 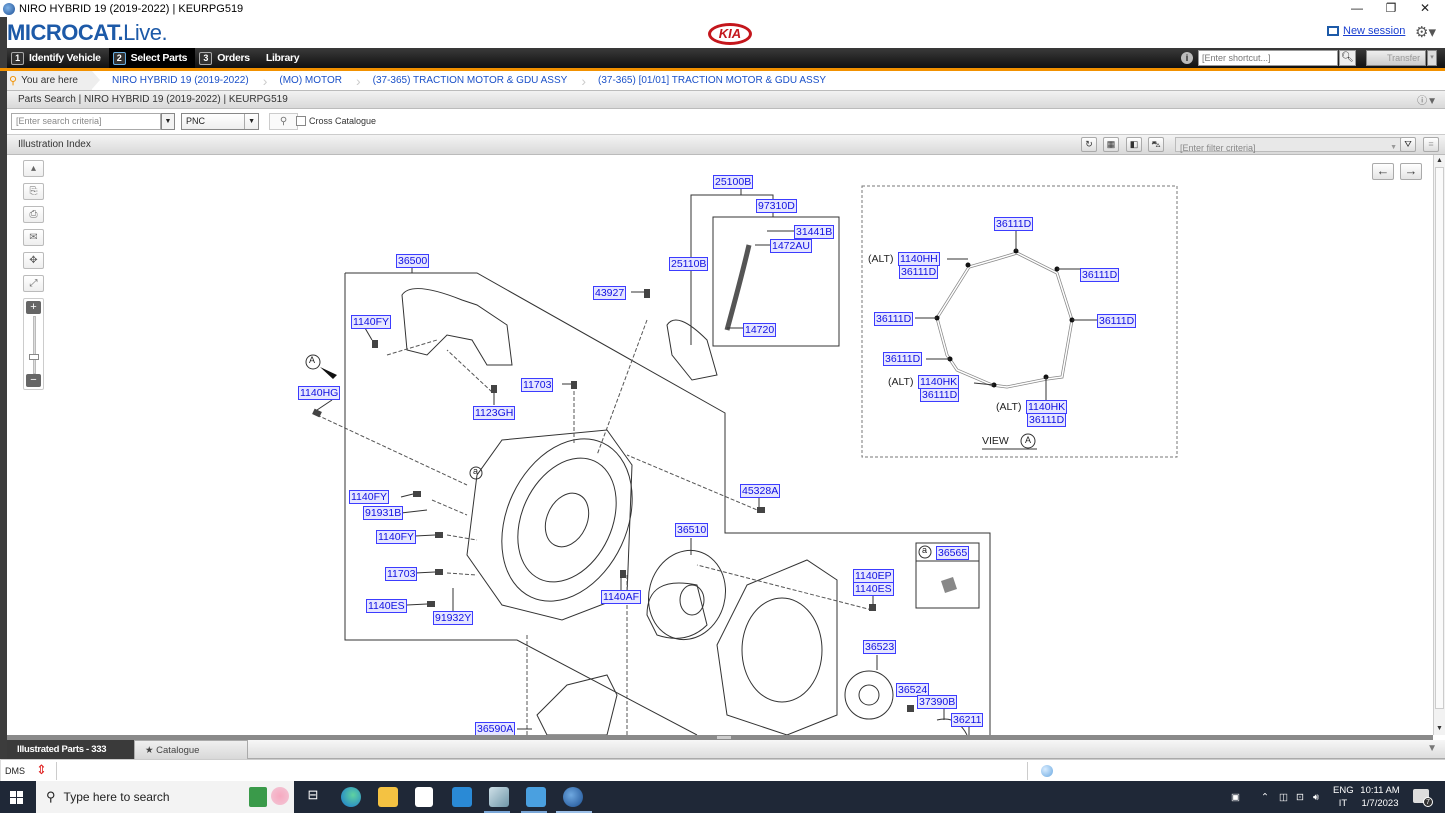 What do you see at coordinates (1235, 797) in the screenshot?
I see `news-widget-icon: ▣` at bounding box center [1235, 797].